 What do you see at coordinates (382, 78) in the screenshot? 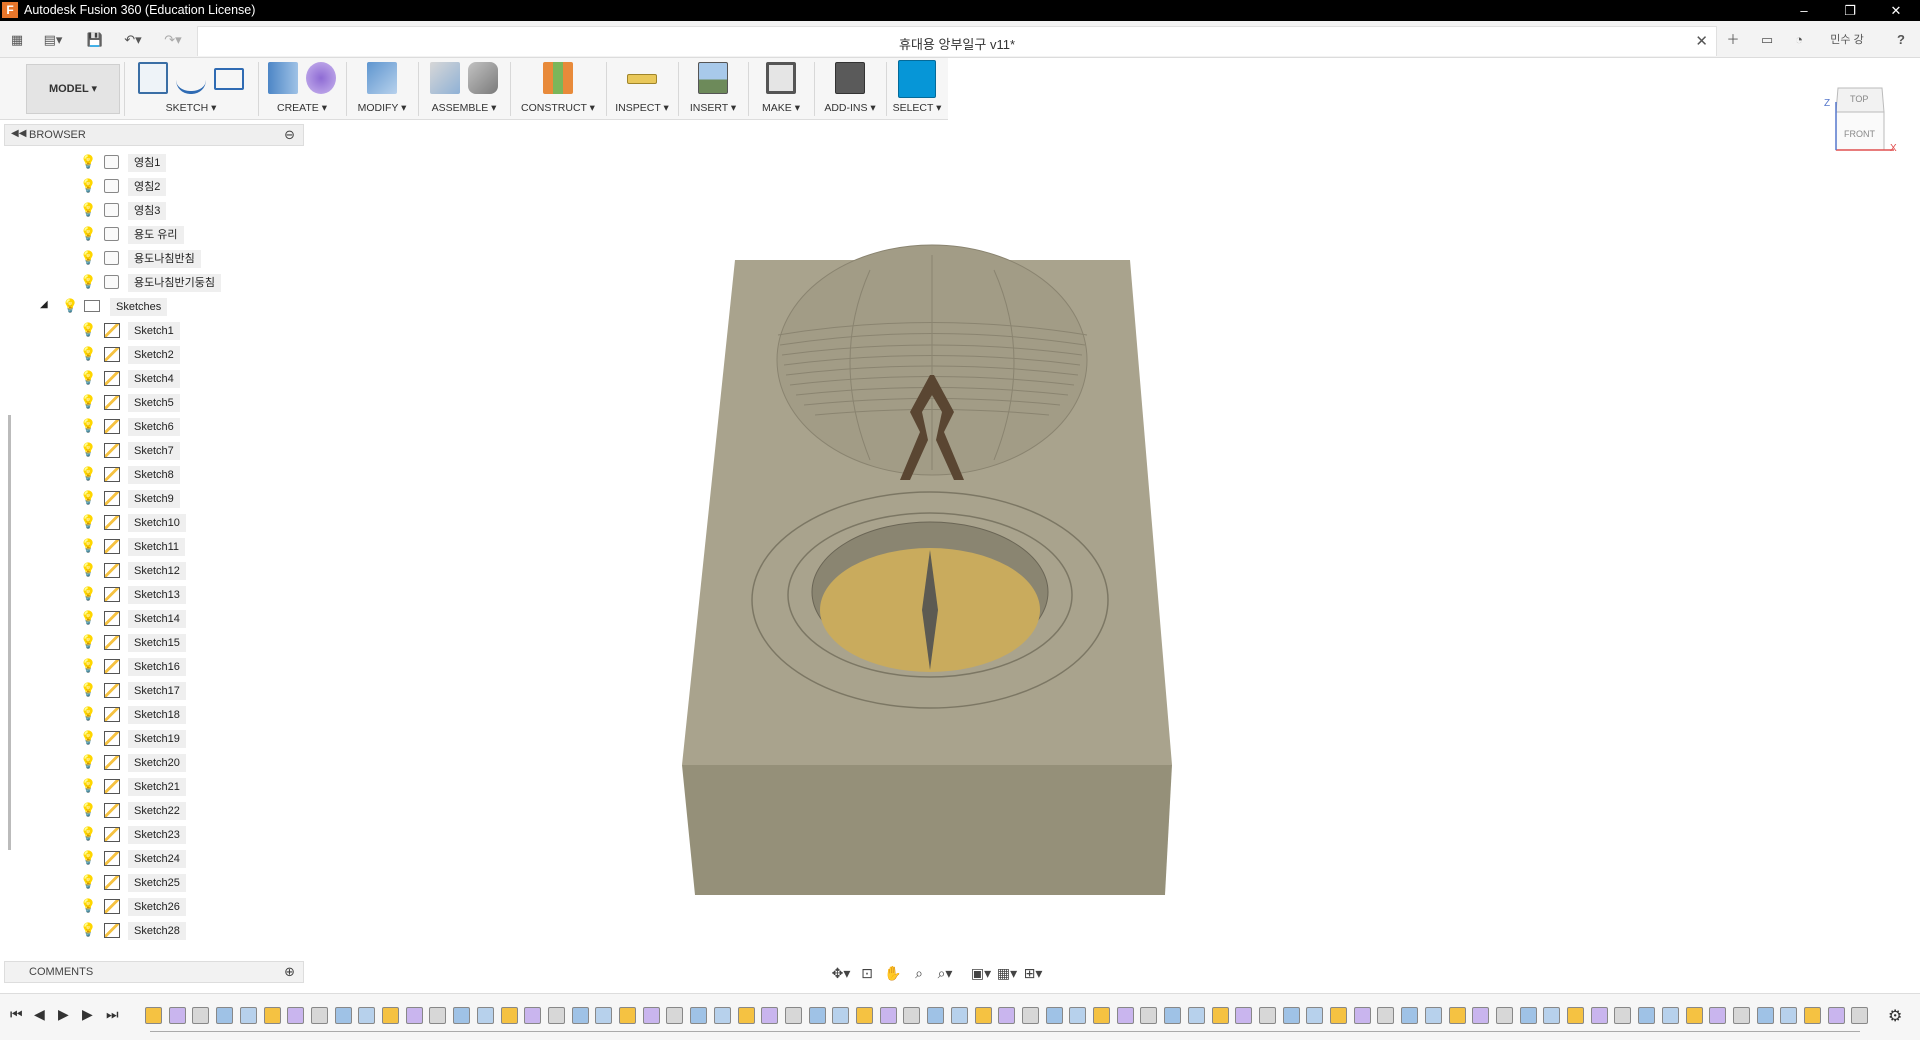
I see `press-pull-icon` at bounding box center [382, 78].